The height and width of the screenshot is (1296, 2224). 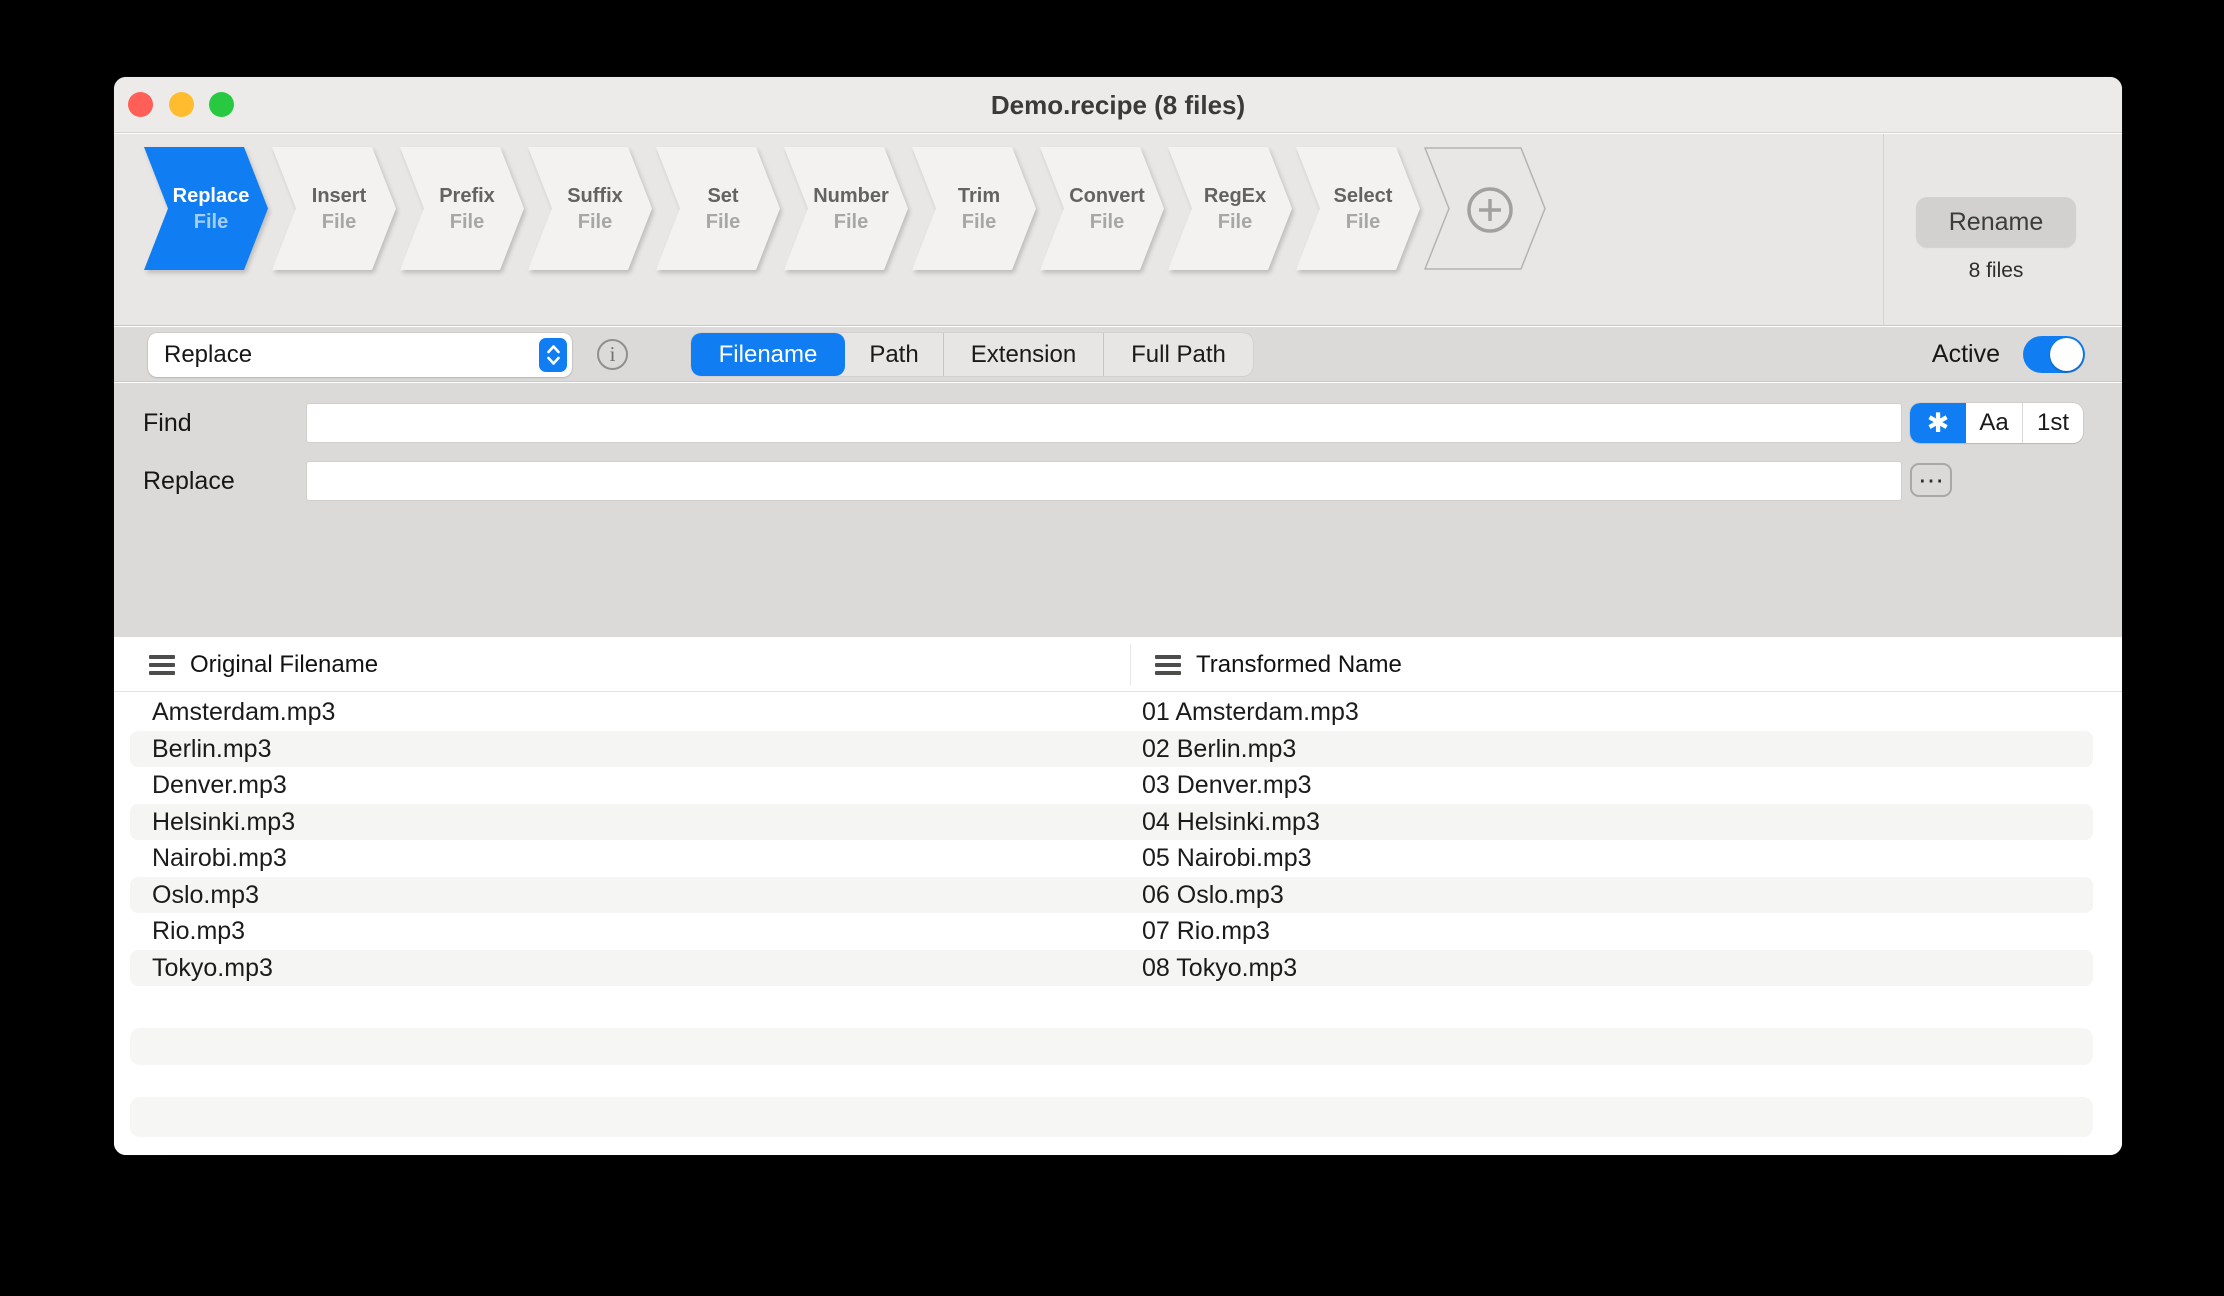 I want to click on toggle-knob, so click(x=2066, y=354).